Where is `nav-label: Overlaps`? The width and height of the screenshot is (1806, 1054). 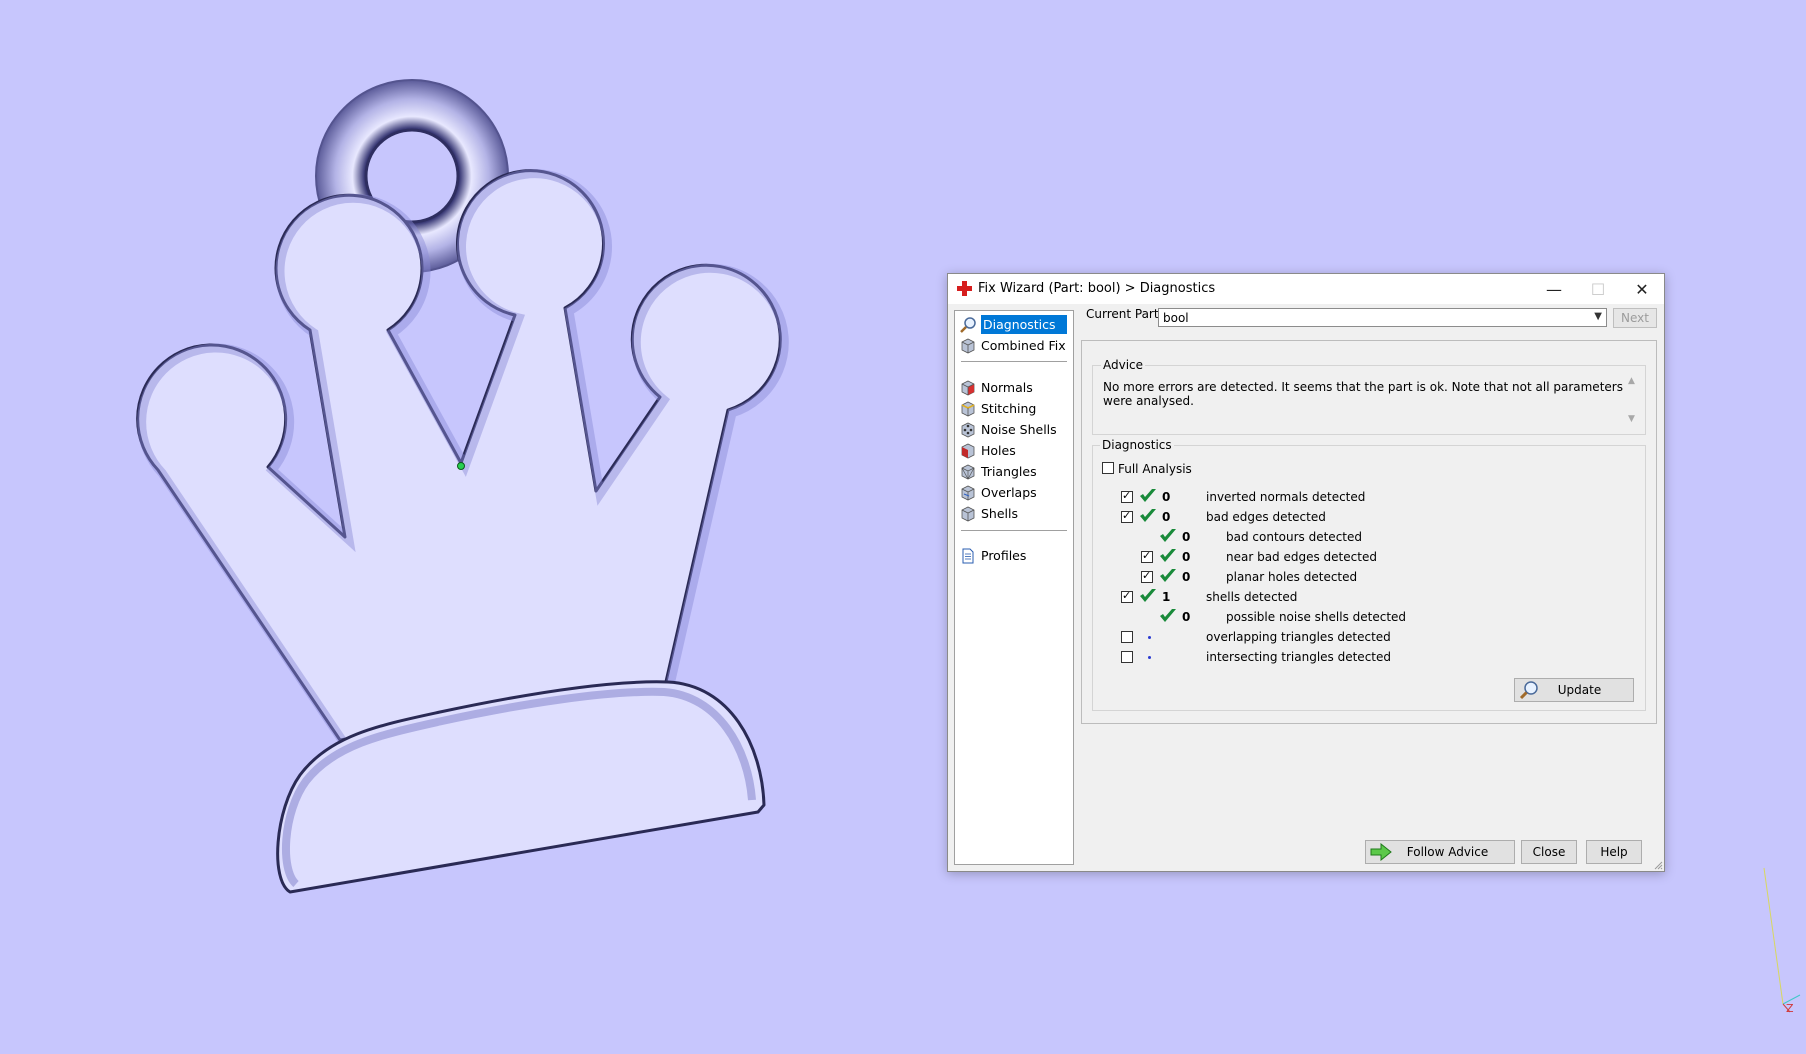
nav-label: Overlaps is located at coordinates (1009, 492).